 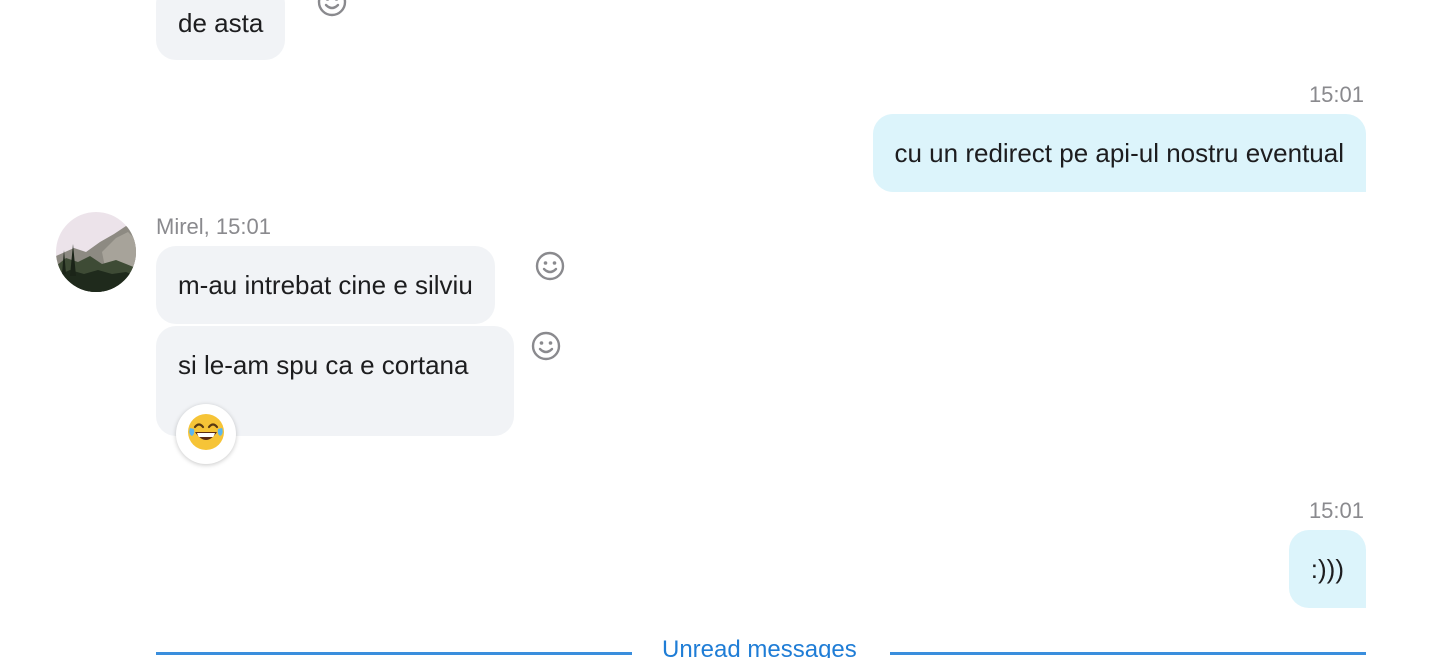 I want to click on message-text: cu un redirect pe api-ul nostru eventual, so click(x=1119, y=153).